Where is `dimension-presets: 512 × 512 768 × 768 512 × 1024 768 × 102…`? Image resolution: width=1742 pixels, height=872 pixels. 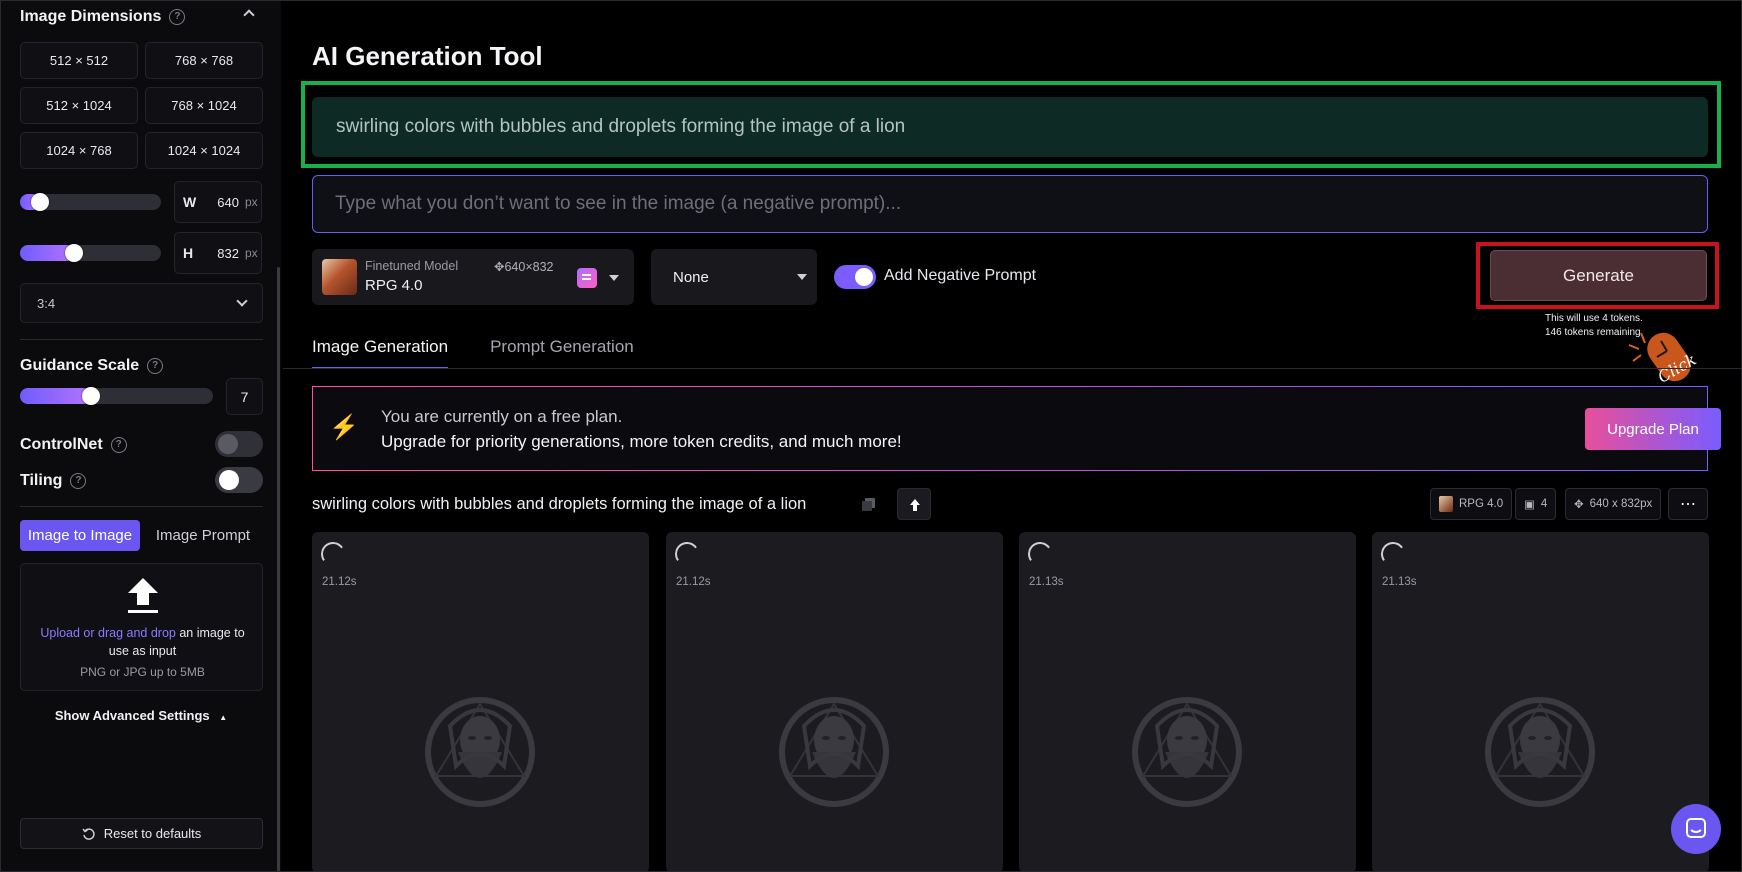 dimension-presets: 512 × 512 768 × 768 512 × 1024 768 × 102… is located at coordinates (141, 105).